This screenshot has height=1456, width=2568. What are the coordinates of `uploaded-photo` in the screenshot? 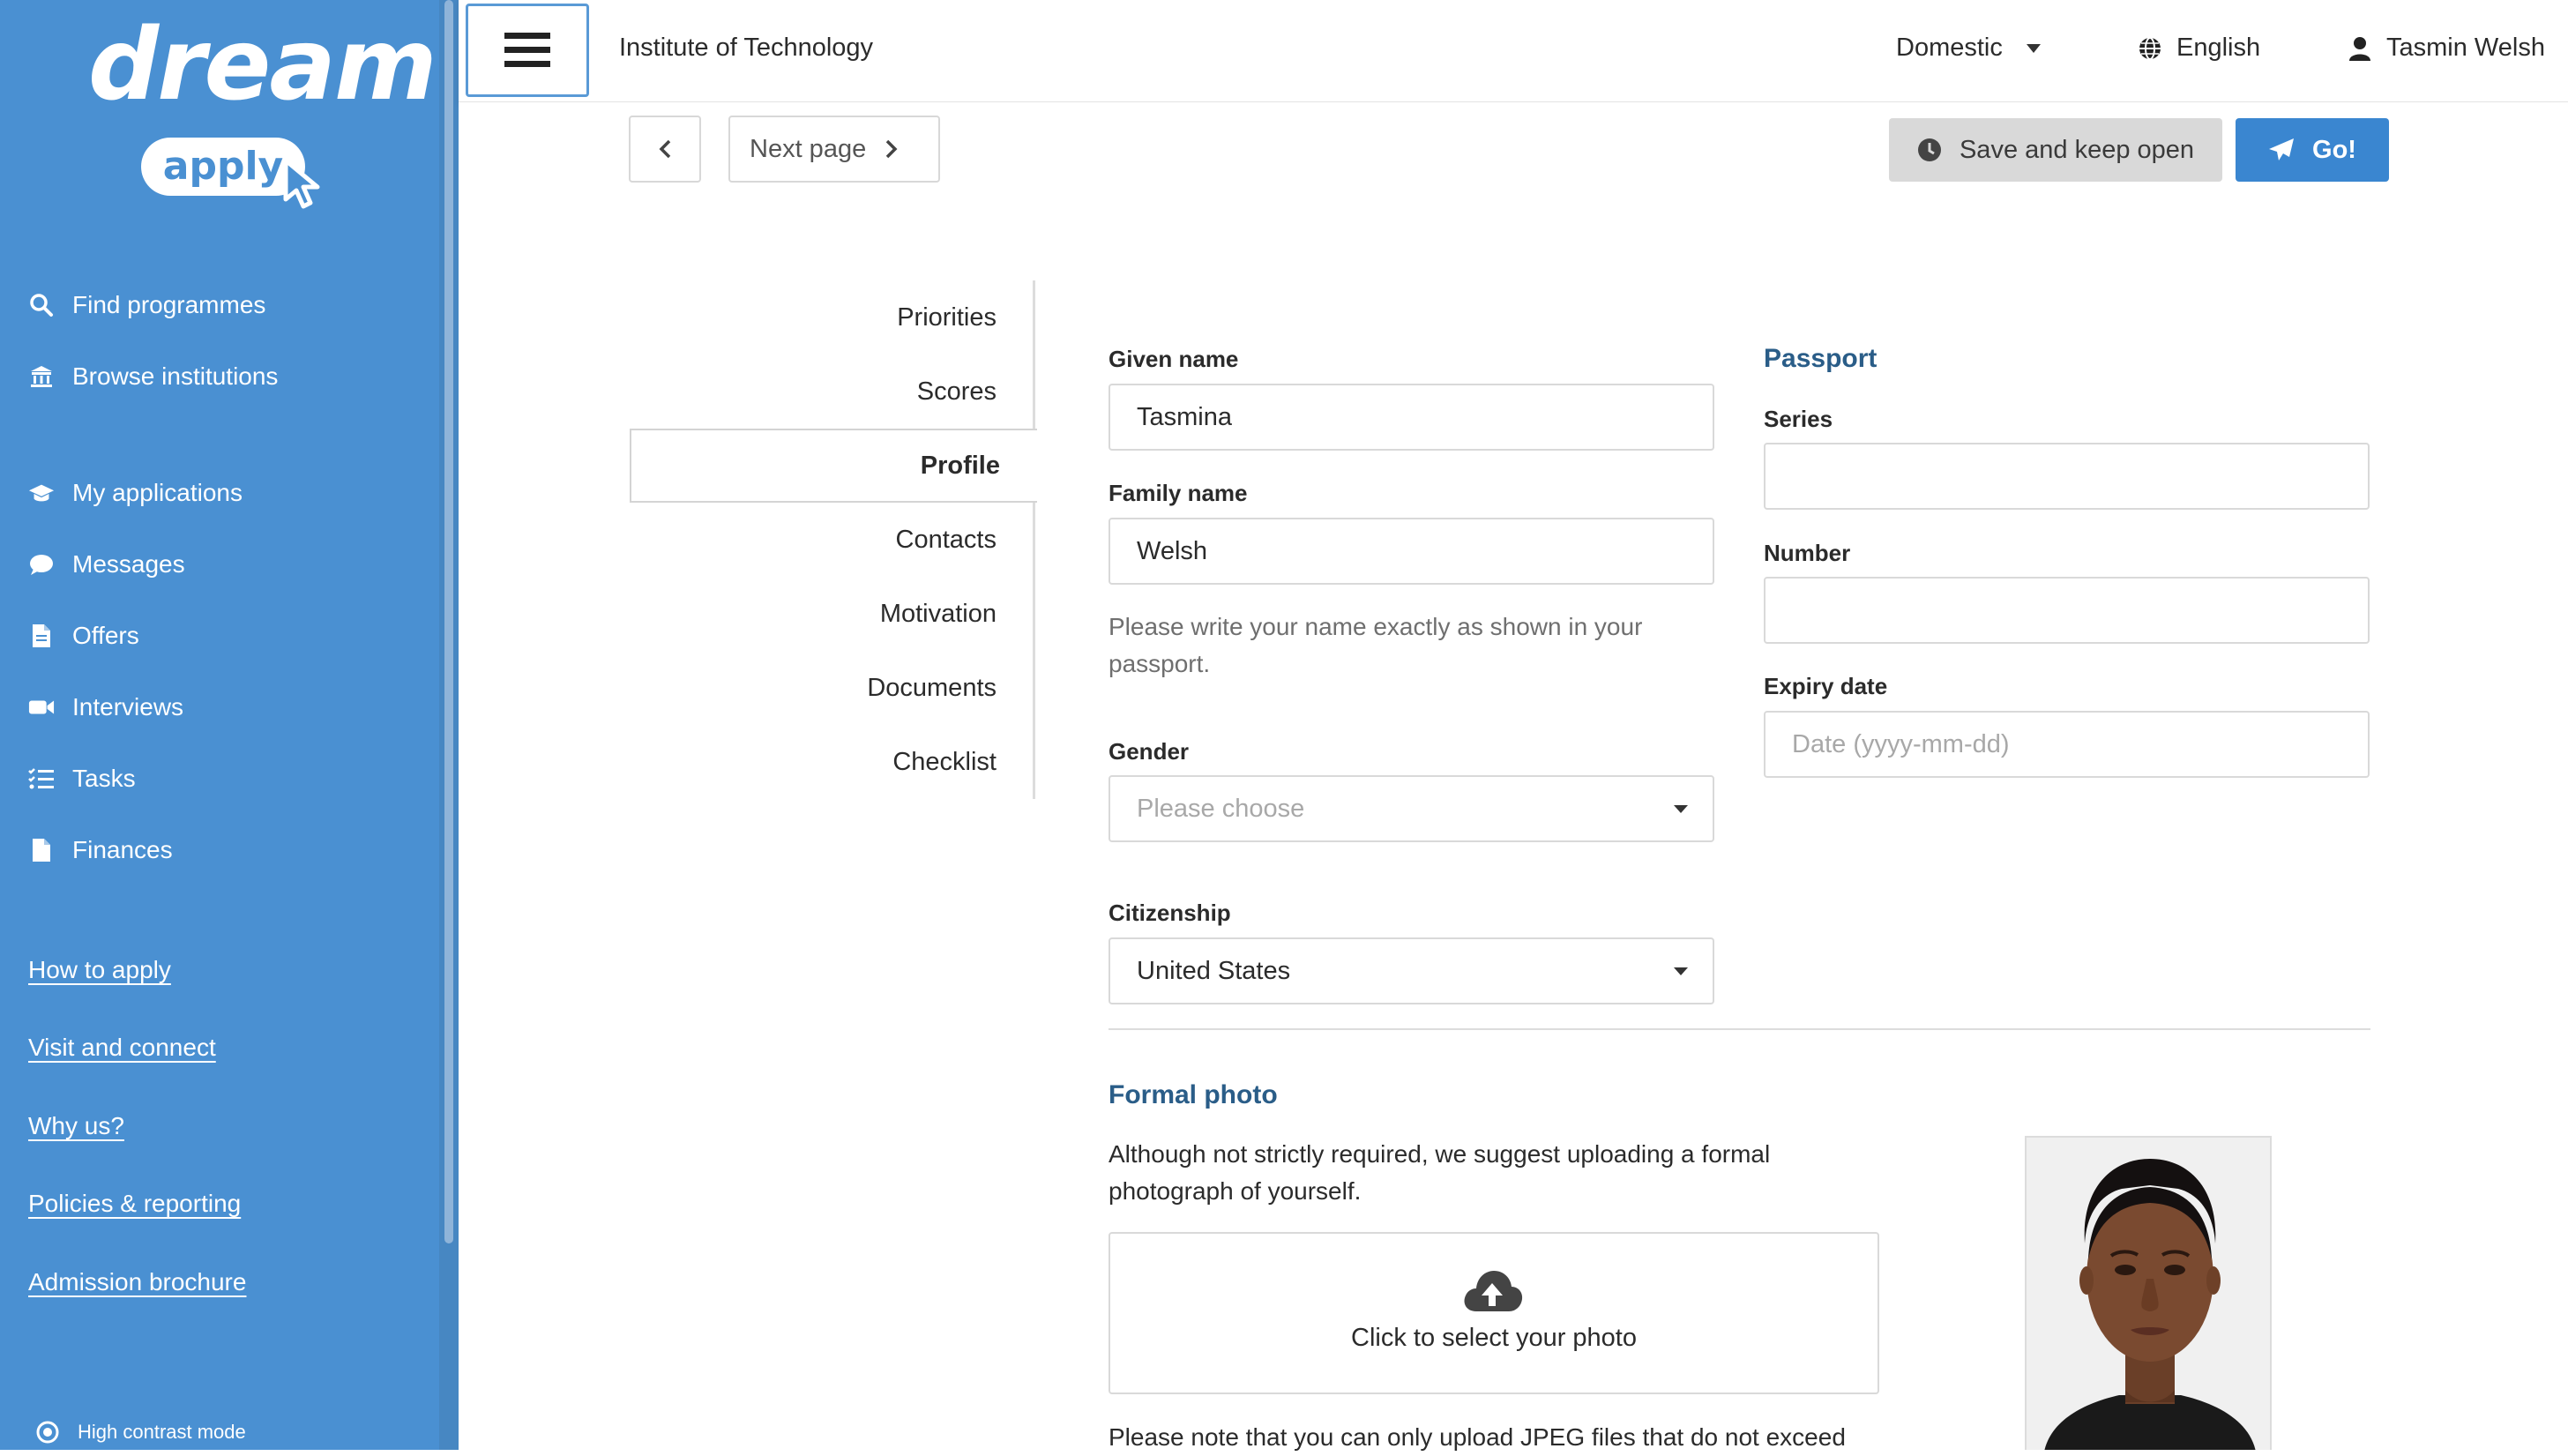 It's located at (2148, 1293).